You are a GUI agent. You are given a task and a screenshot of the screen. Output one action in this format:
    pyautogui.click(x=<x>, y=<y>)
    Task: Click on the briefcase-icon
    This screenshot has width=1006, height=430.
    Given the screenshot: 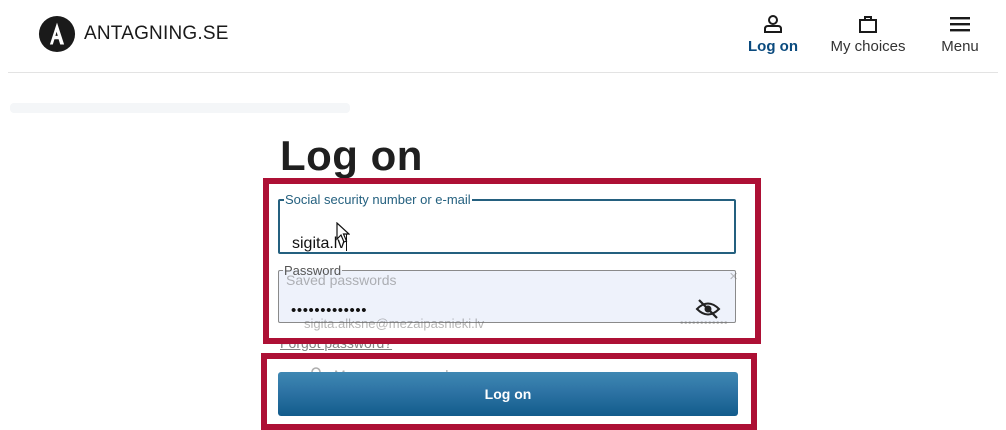 What is the action you would take?
    pyautogui.click(x=868, y=24)
    